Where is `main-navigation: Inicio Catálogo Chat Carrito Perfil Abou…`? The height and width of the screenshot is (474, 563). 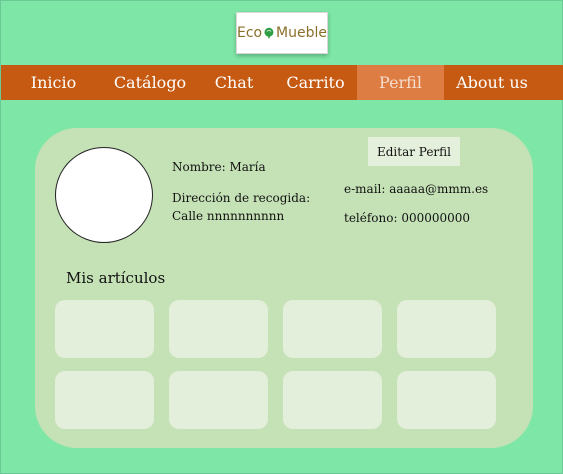
main-navigation: Inicio Catálogo Chat Carrito Perfil Abou… is located at coordinates (282, 82).